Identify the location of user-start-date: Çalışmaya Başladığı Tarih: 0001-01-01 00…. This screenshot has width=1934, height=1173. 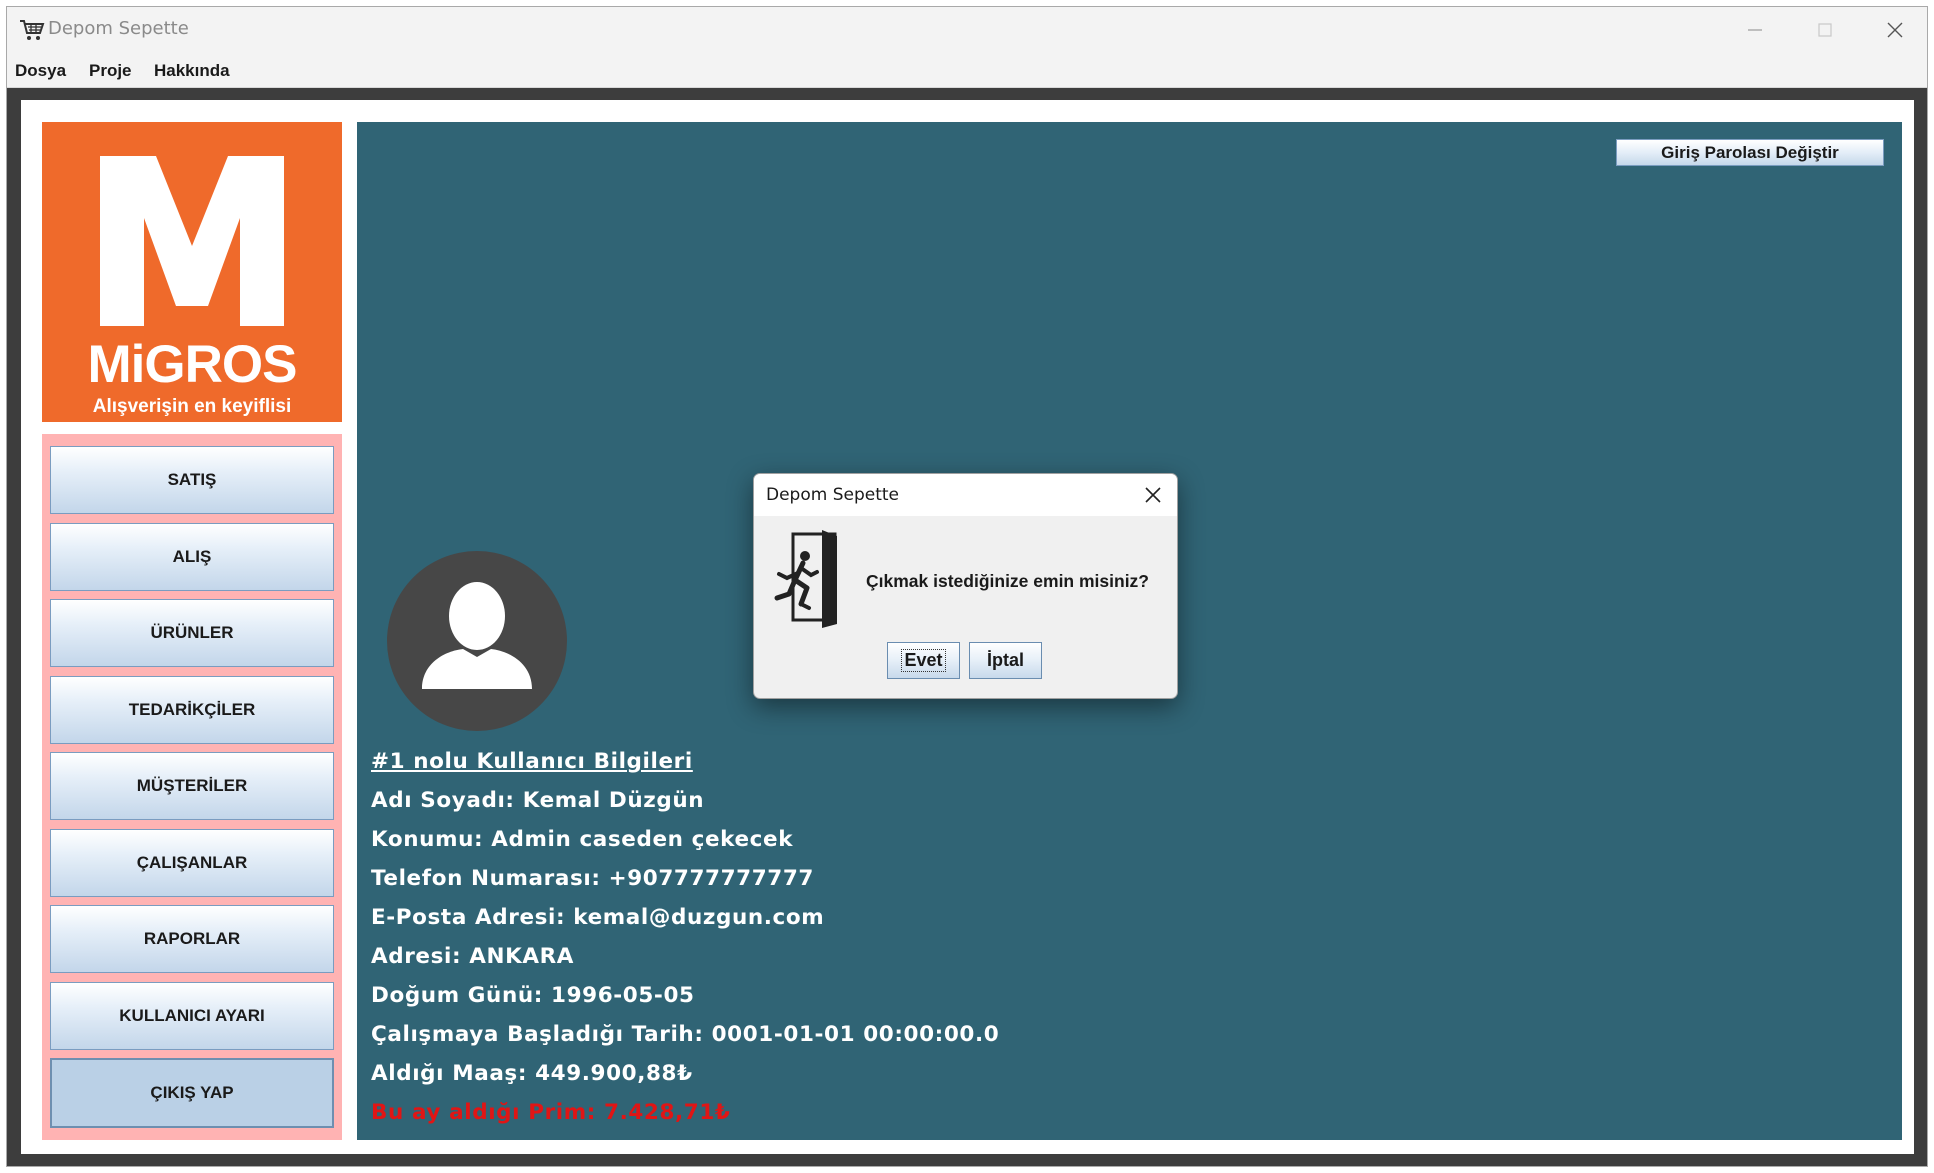
(685, 1034).